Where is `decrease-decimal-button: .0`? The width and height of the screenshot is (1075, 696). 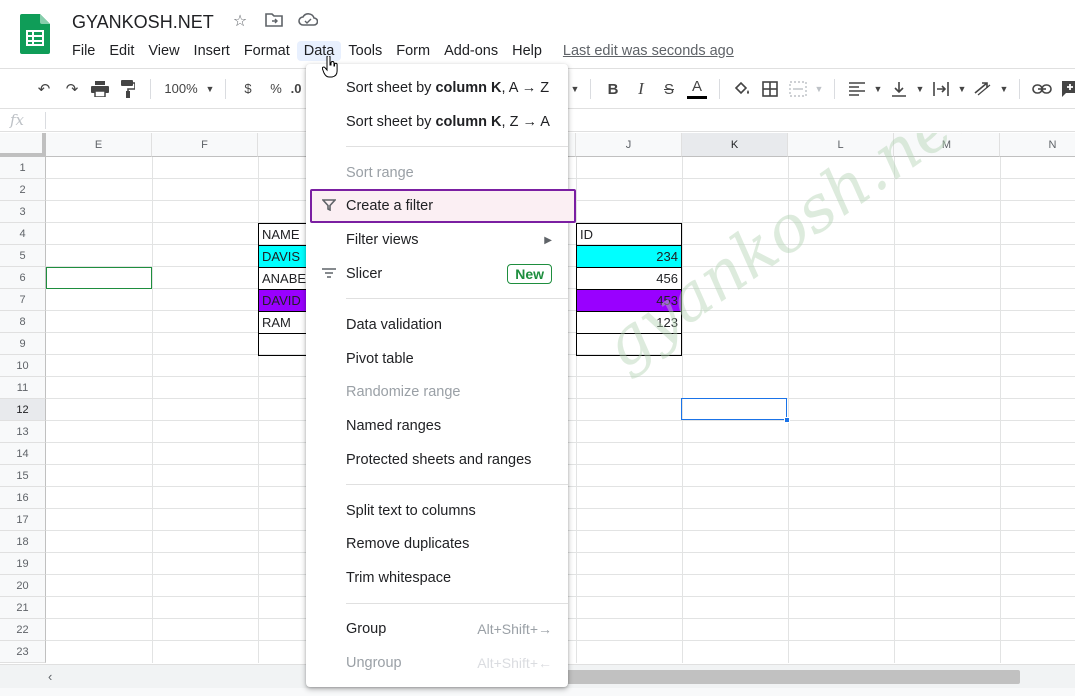
decrease-decimal-button: .0 is located at coordinates (296, 89).